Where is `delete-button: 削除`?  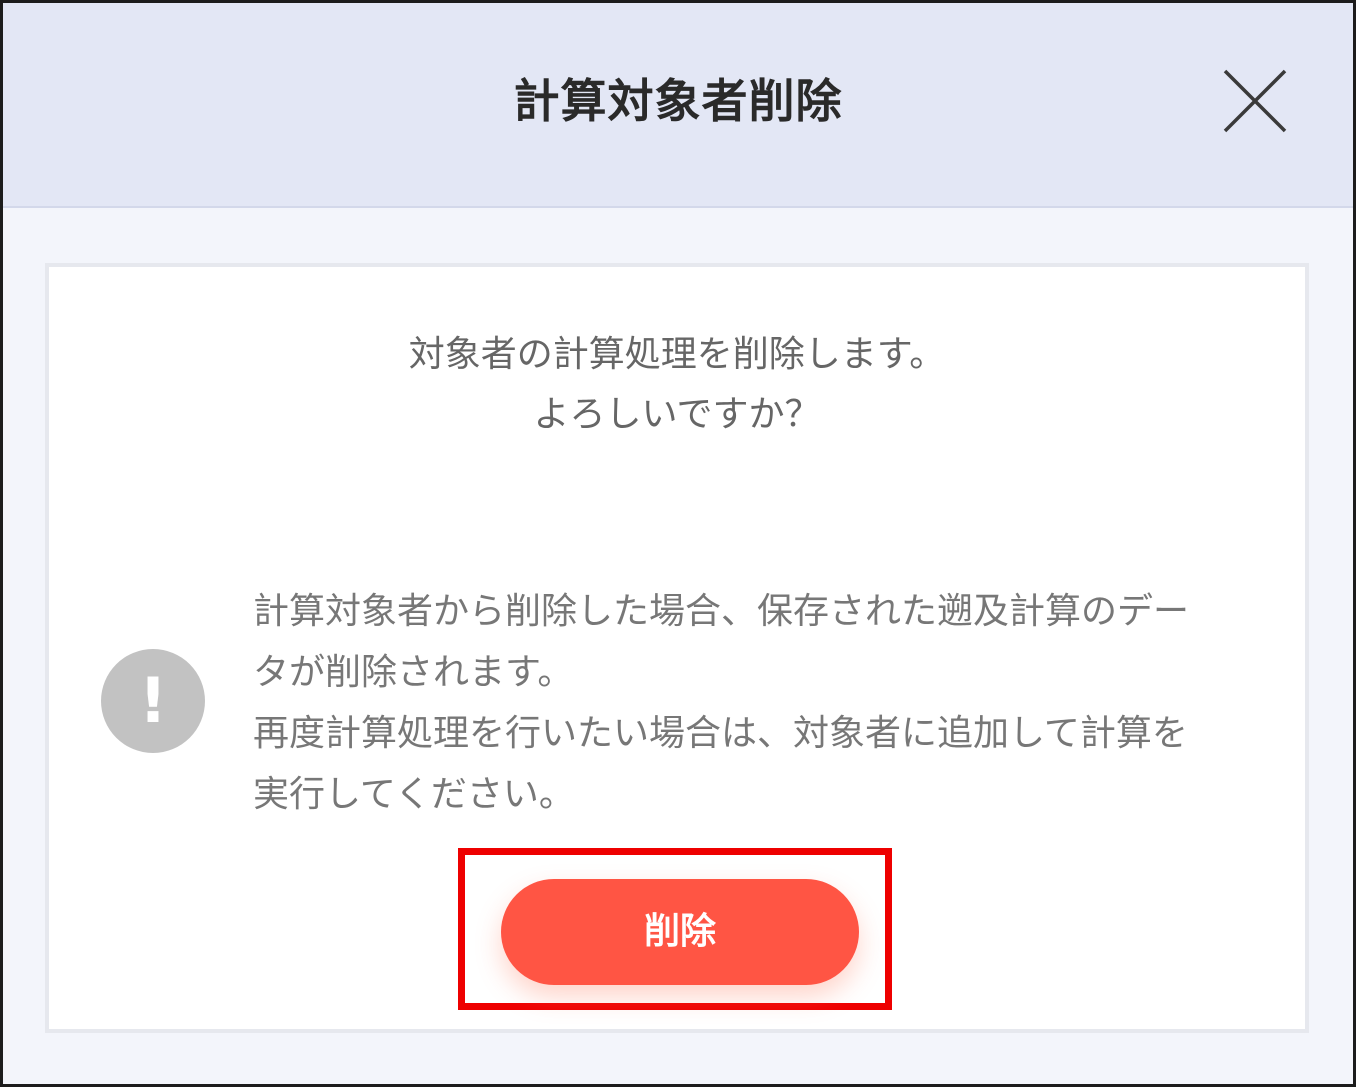 delete-button: 削除 is located at coordinates (680, 932).